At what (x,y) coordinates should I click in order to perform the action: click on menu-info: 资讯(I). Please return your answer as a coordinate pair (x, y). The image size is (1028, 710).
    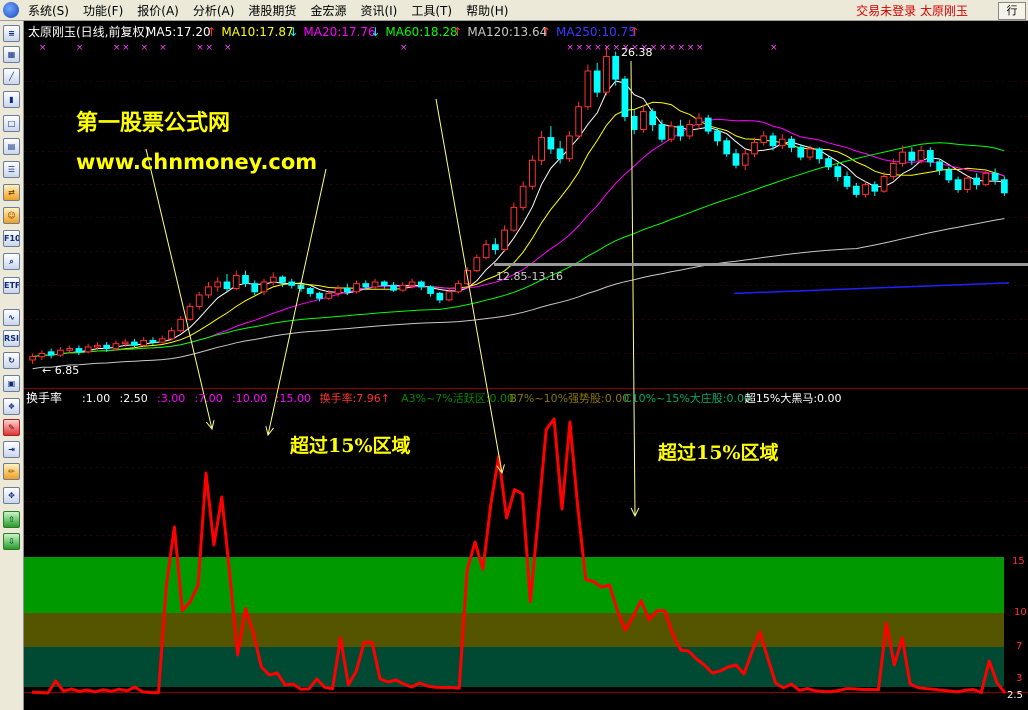
    Looking at the image, I should click on (378, 10).